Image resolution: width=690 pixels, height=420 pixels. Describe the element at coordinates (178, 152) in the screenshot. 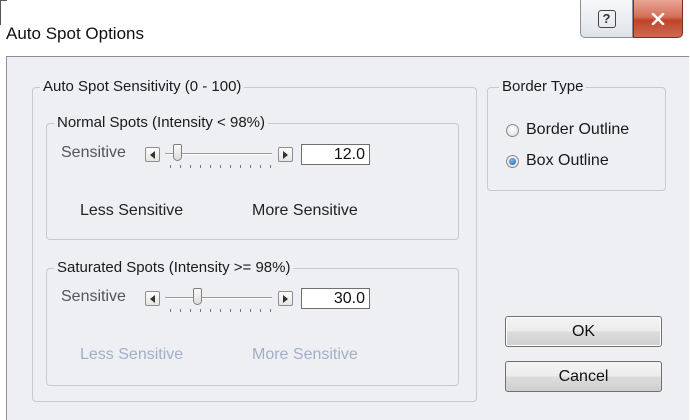

I see `normal-slider-thumb` at that location.